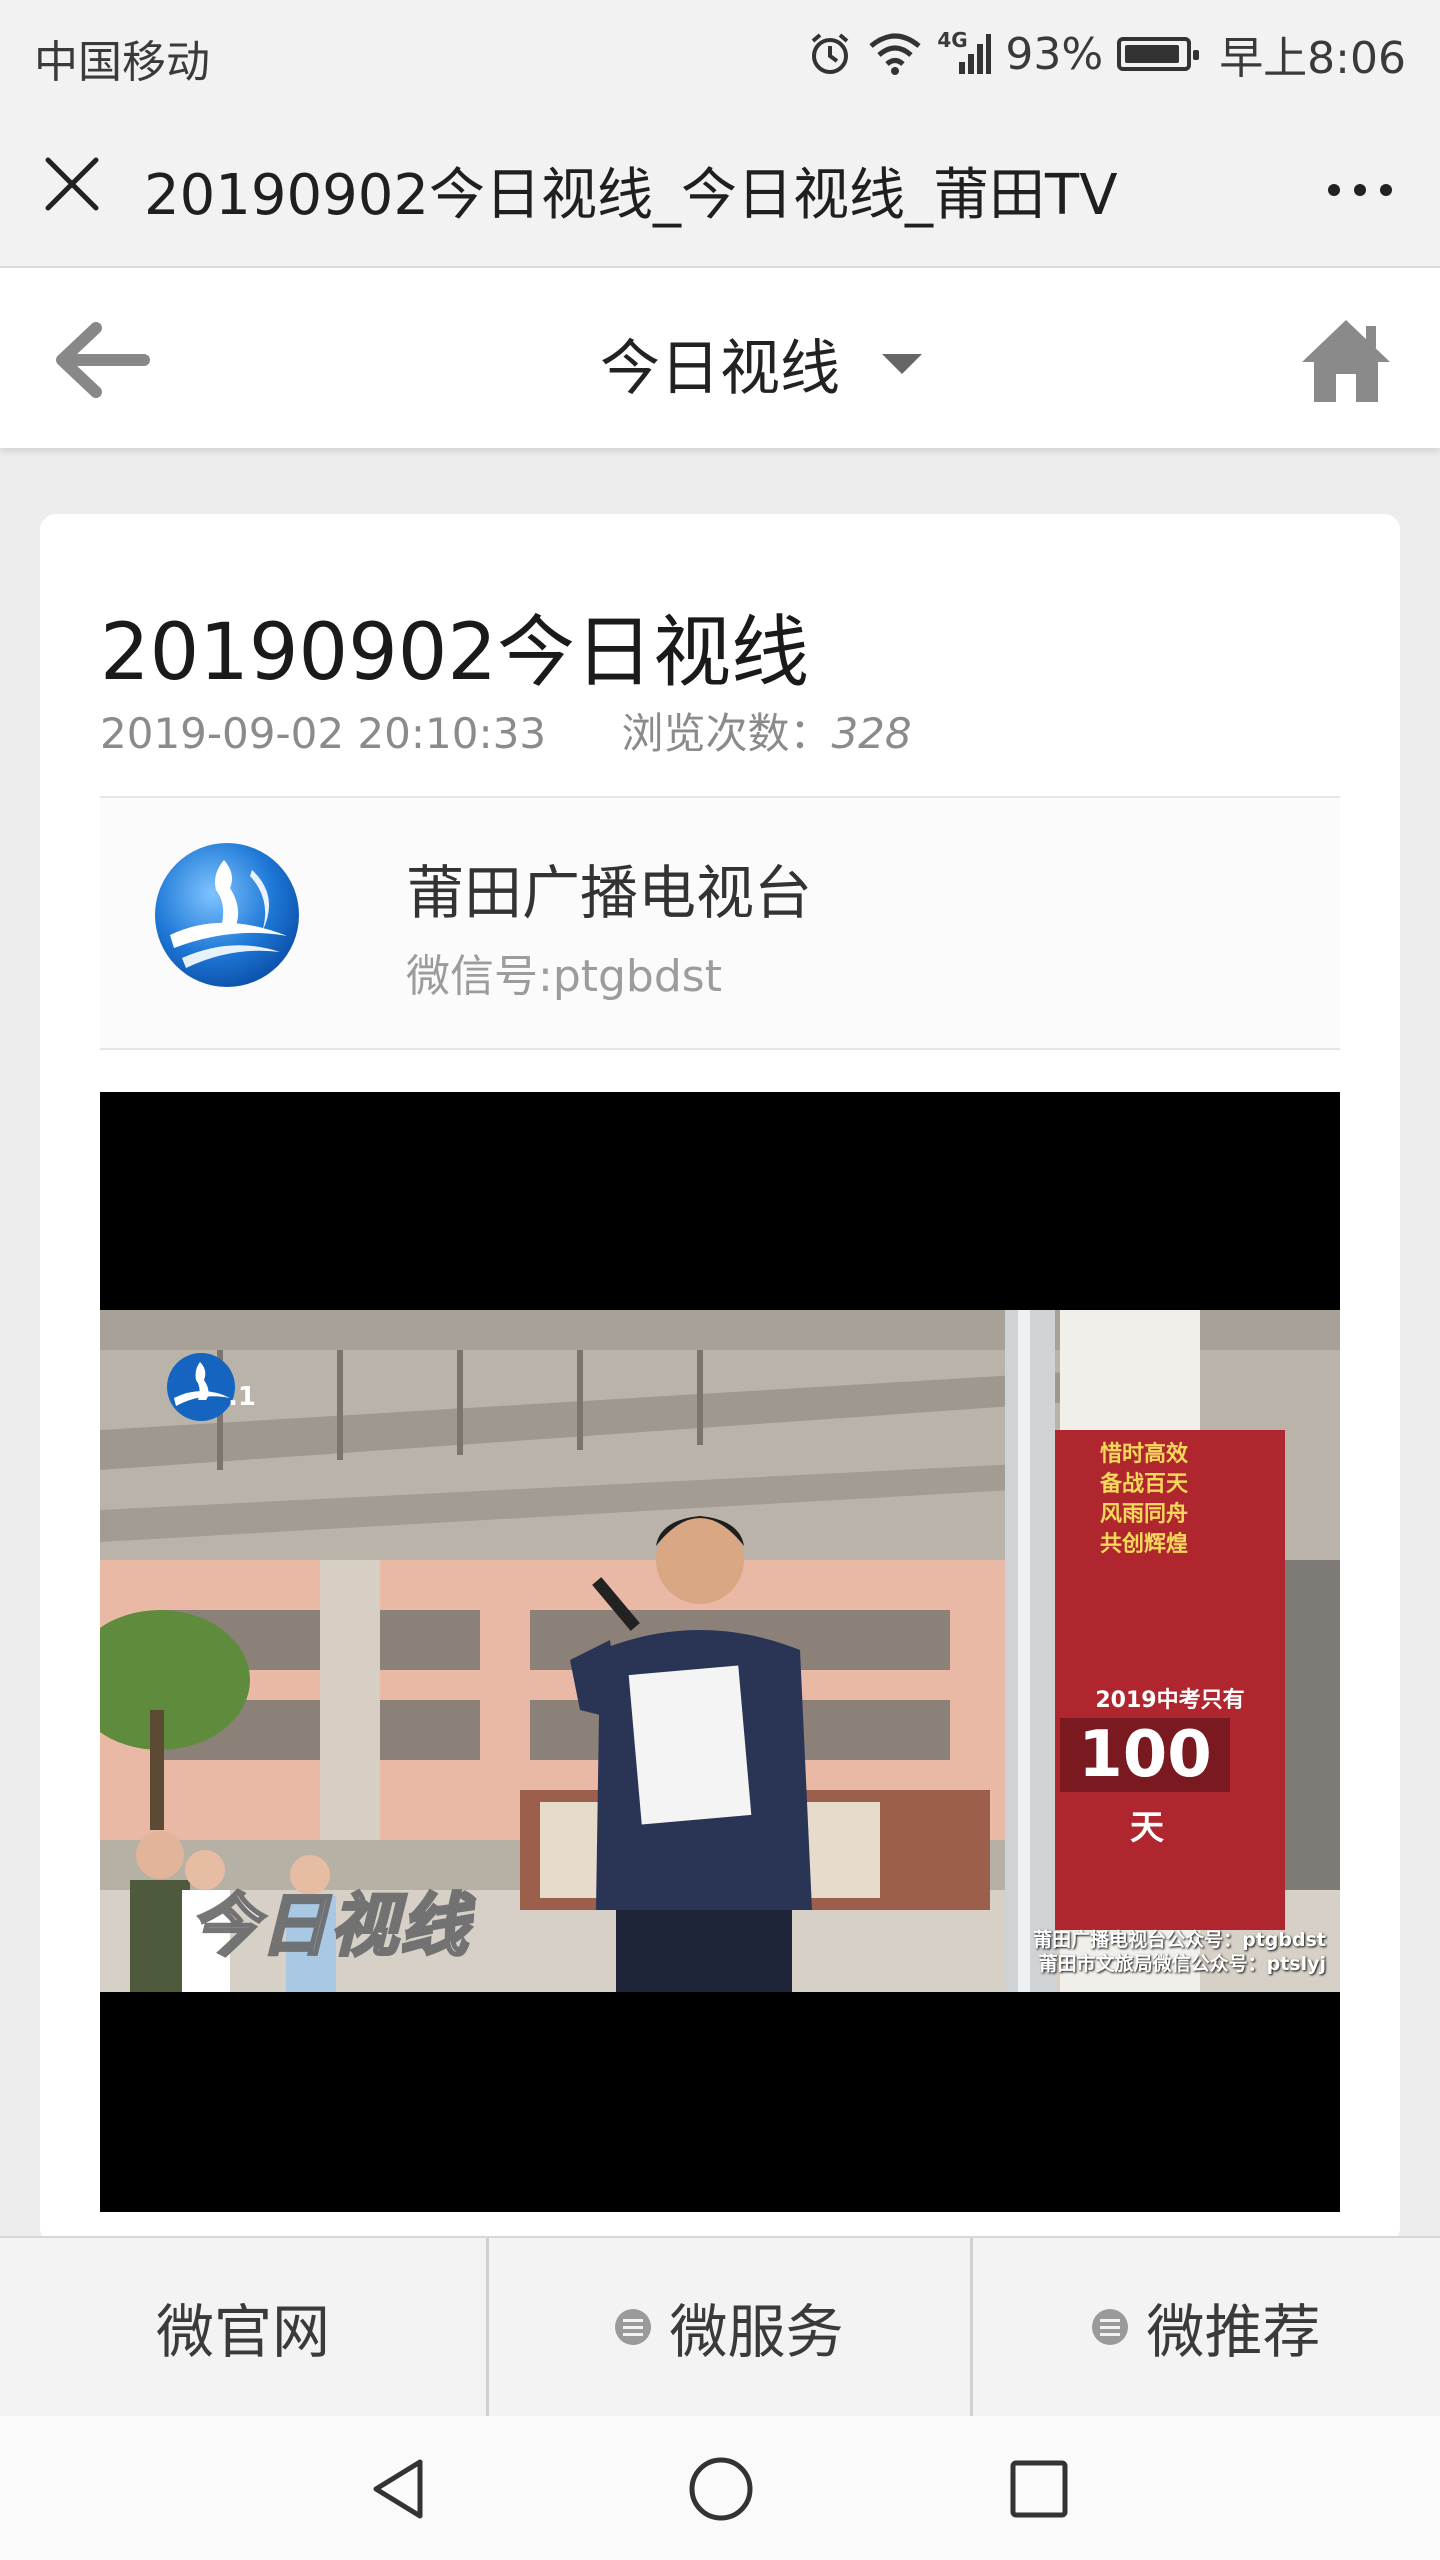 The height and width of the screenshot is (2560, 1440). I want to click on banner-line: 备战百天, so click(1144, 1484).